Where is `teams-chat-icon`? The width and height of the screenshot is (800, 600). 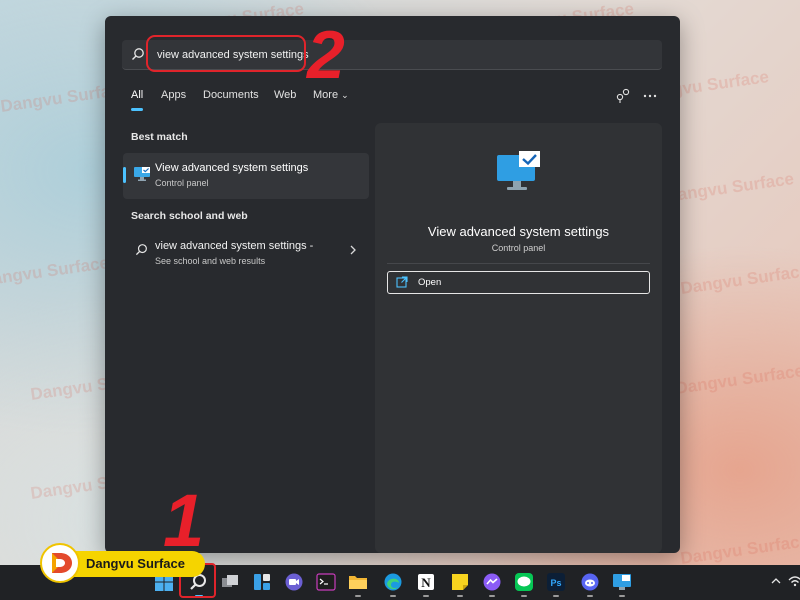 teams-chat-icon is located at coordinates (294, 582).